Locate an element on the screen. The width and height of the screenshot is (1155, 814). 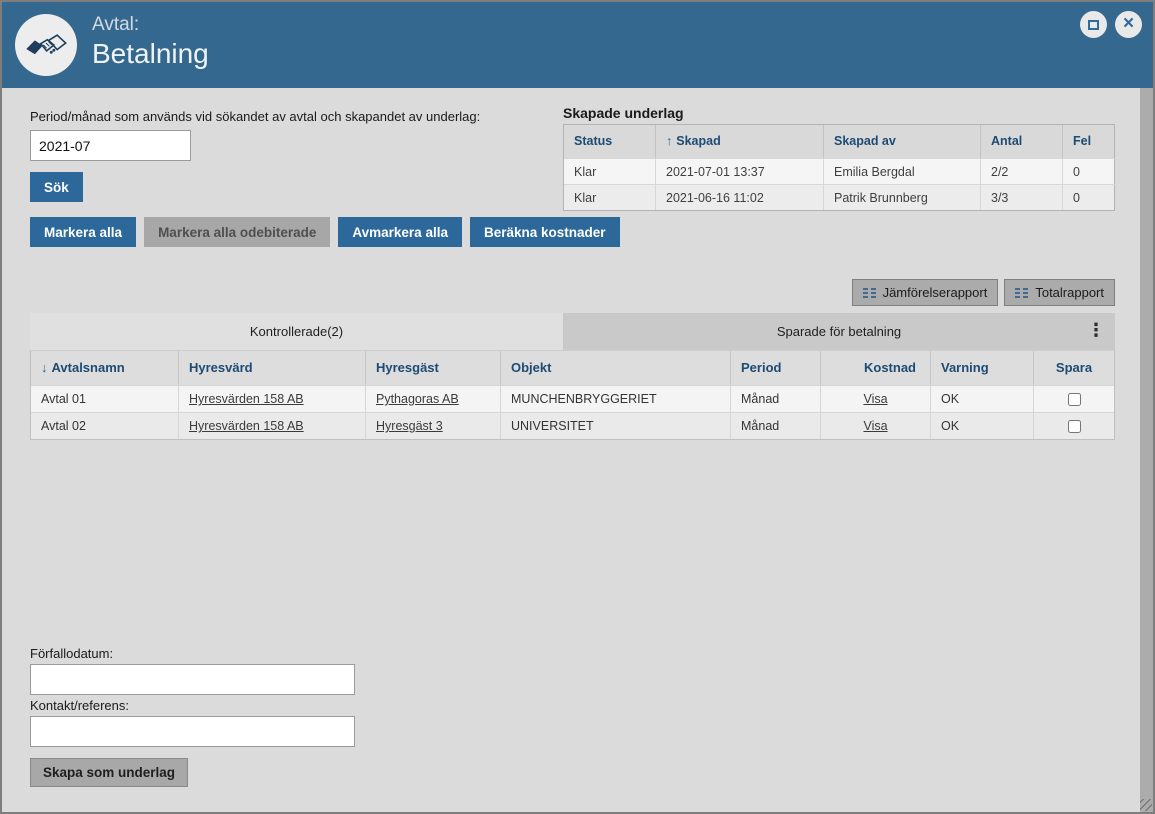
resize-grip-icon is located at coordinates (1146, 805).